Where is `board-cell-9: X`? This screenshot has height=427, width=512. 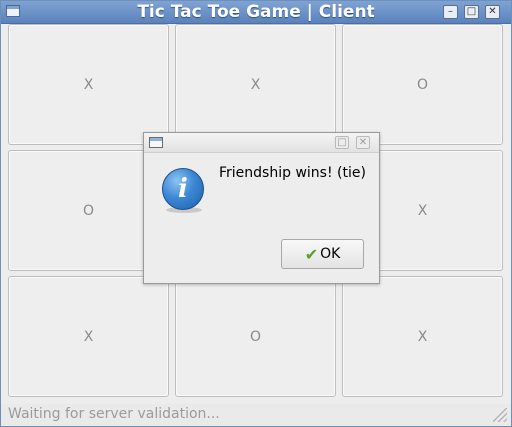 board-cell-9: X is located at coordinates (422, 336).